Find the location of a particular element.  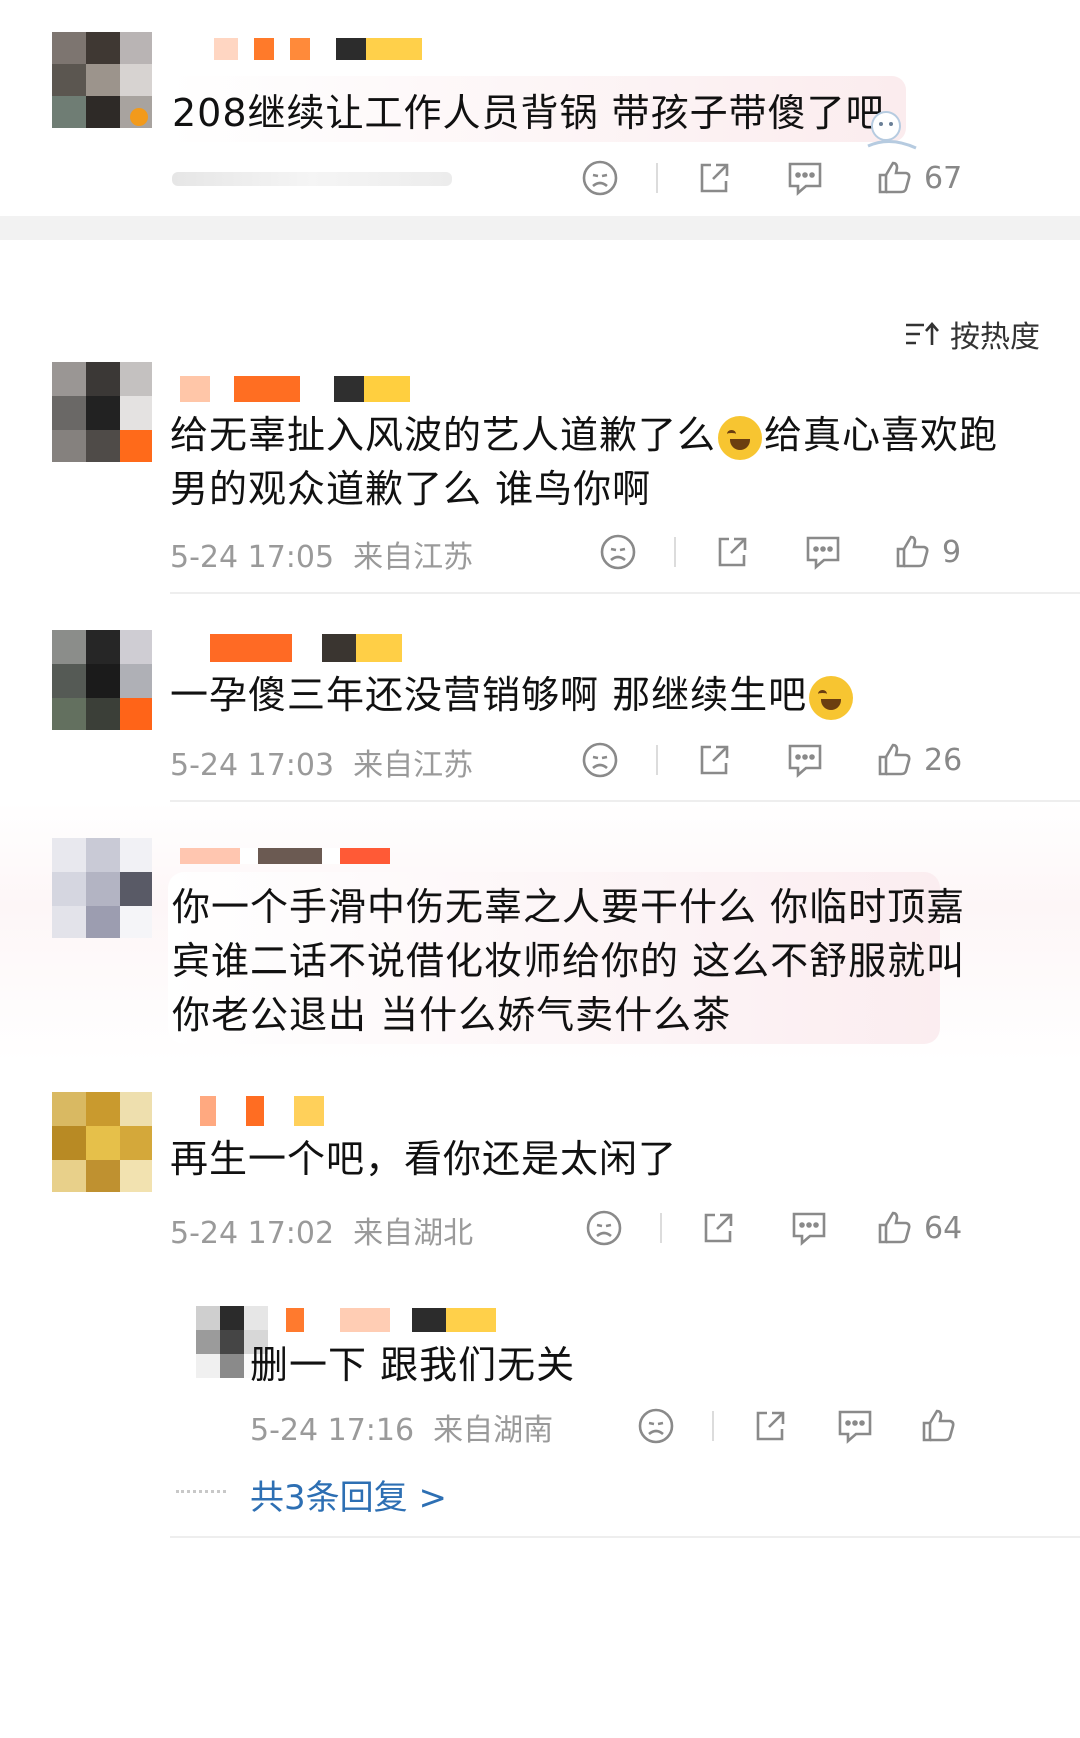

comment-meta: 5-24 17:03 来自江苏 is located at coordinates (321, 762).